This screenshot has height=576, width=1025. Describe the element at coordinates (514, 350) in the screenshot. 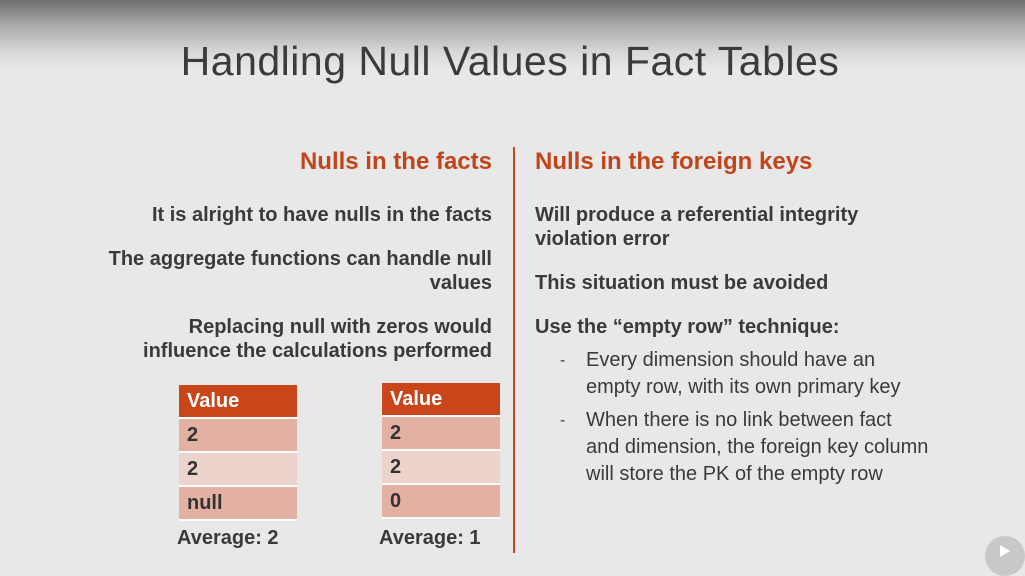

I see `column-divider` at that location.